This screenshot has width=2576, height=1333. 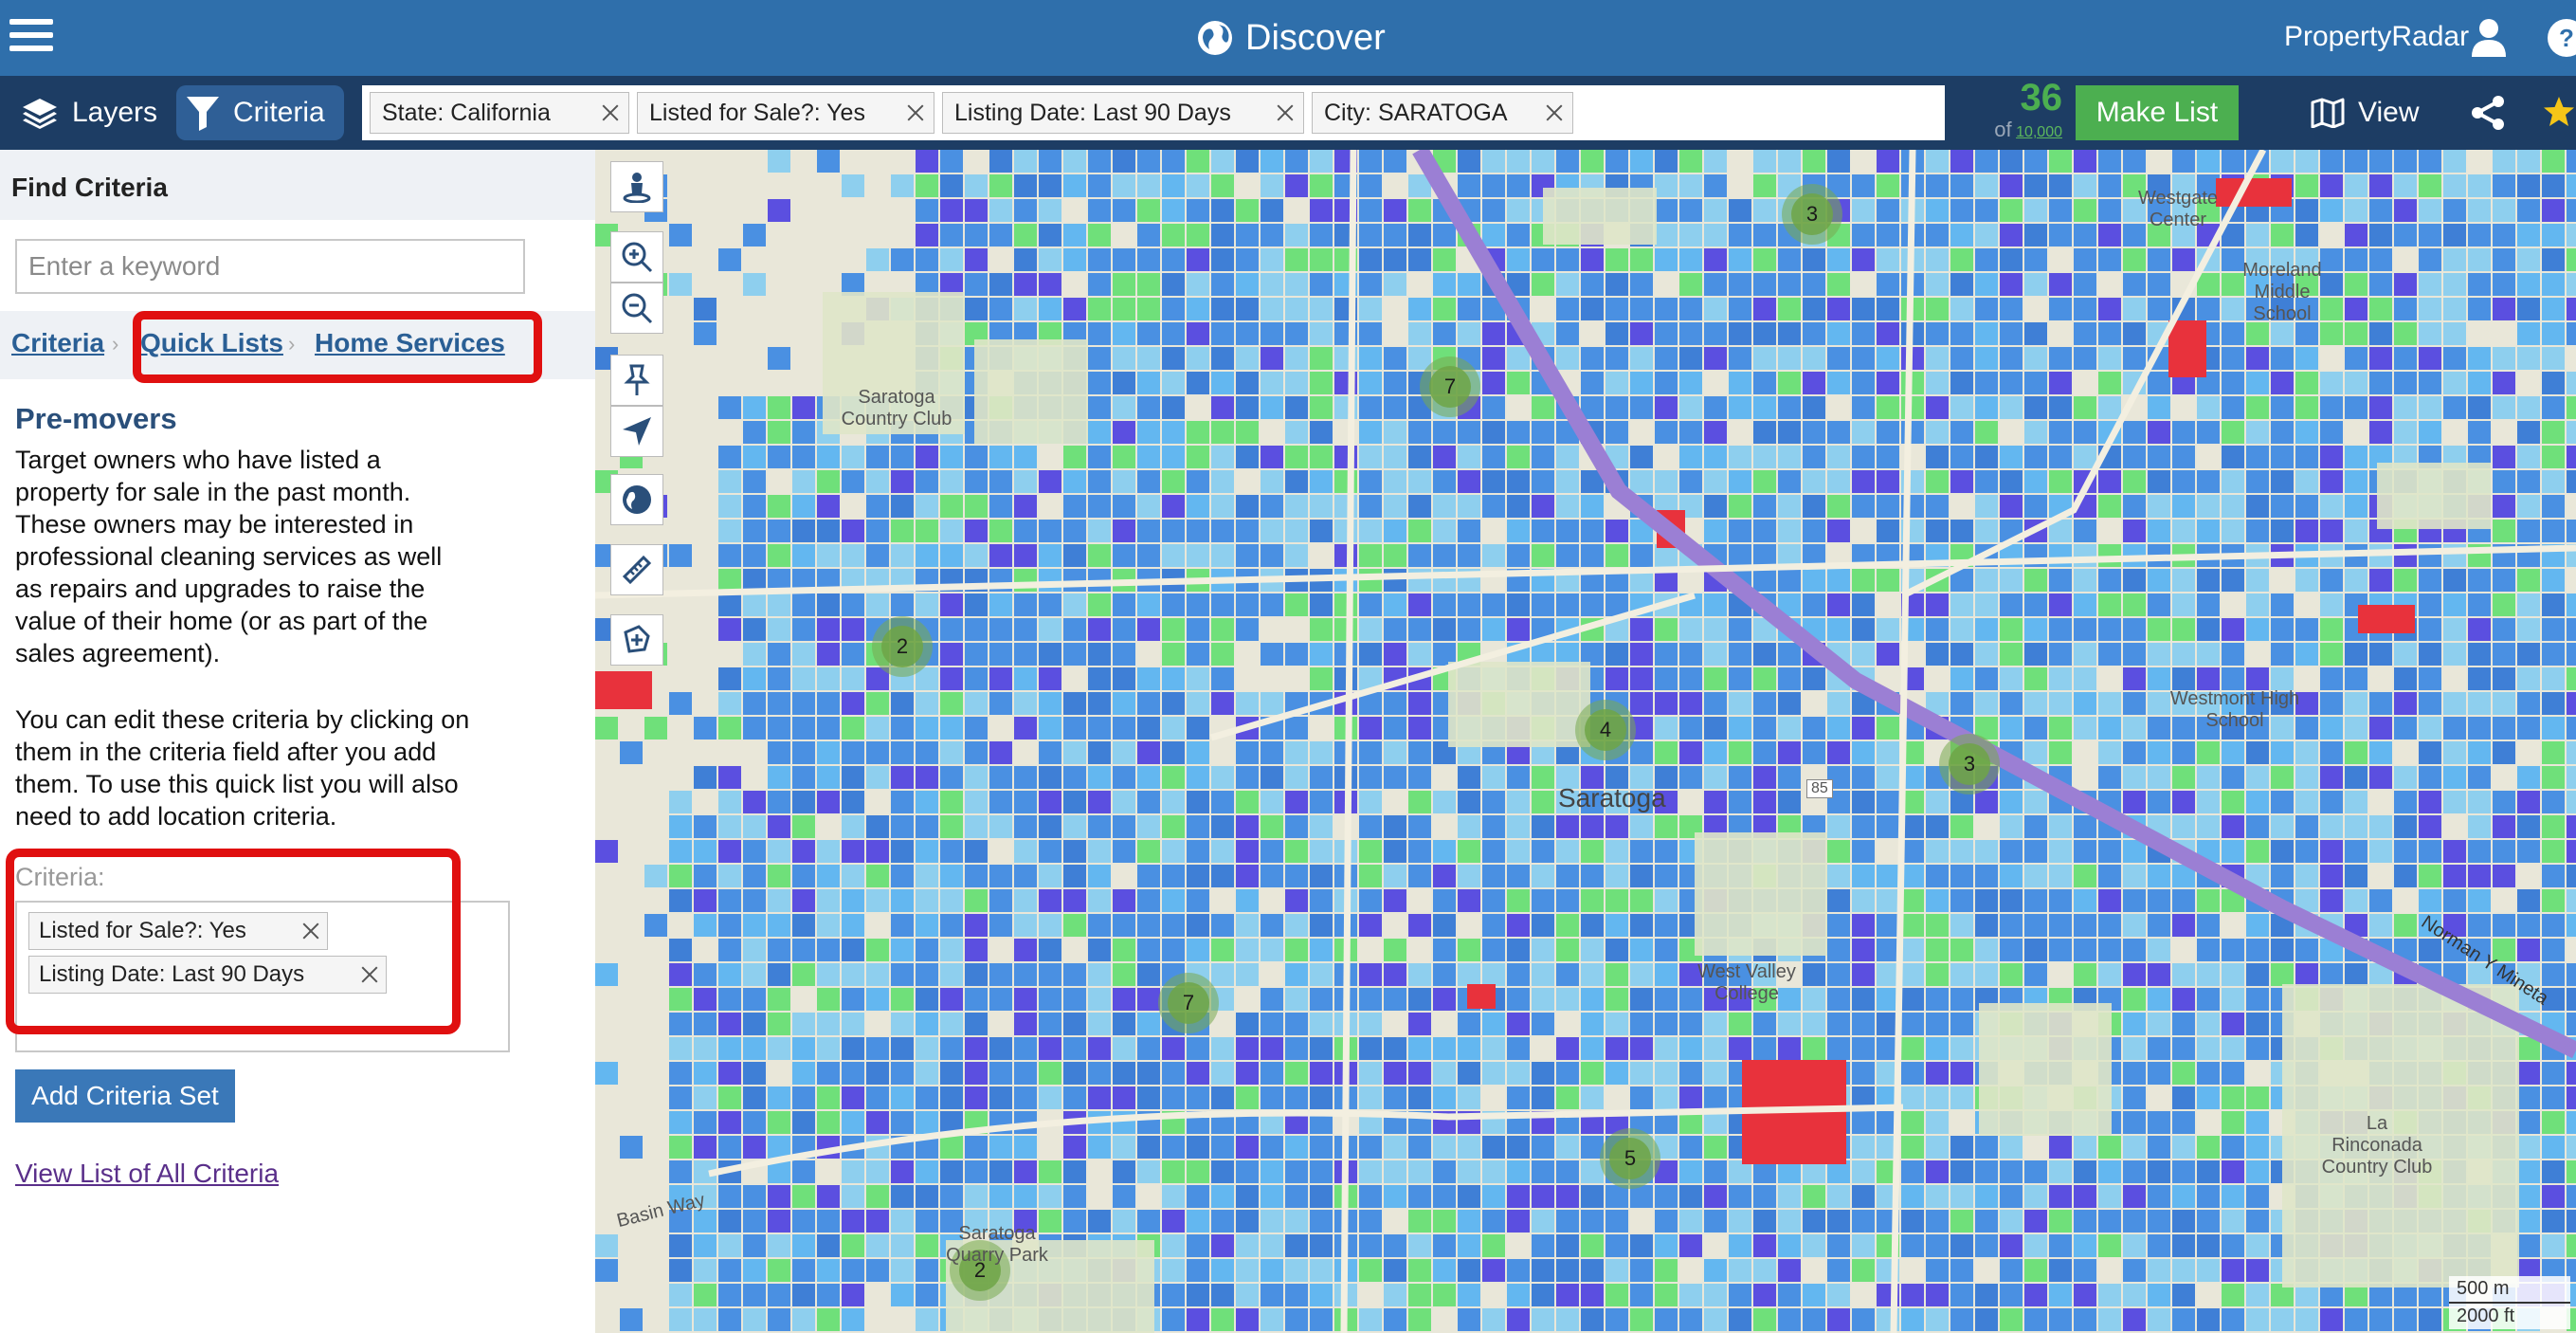 What do you see at coordinates (1315, 37) in the screenshot?
I see `app-title: Discover` at bounding box center [1315, 37].